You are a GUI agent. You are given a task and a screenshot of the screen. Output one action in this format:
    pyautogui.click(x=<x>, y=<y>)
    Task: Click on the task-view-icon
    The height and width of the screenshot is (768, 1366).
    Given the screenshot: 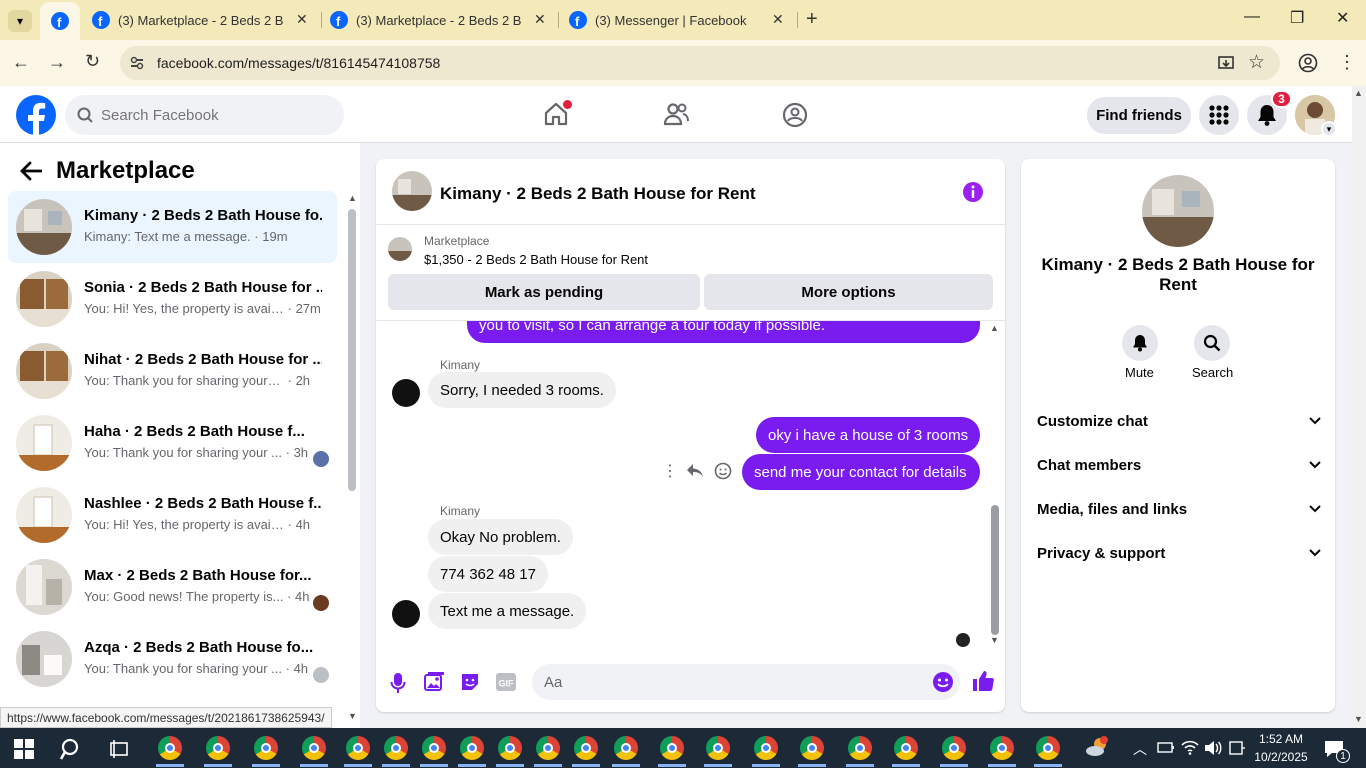 What is the action you would take?
    pyautogui.click(x=119, y=749)
    